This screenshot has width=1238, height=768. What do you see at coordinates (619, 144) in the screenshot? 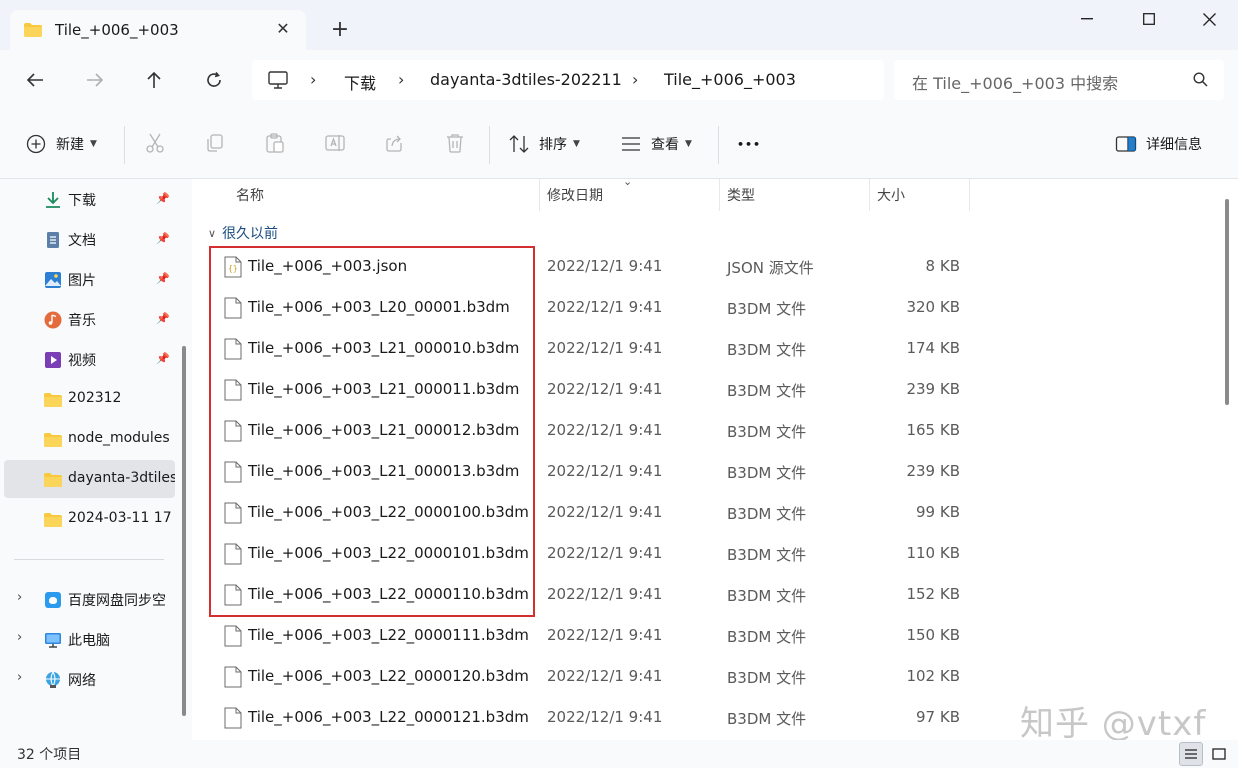
I see `command-bar: 新建 ▼ 排序 ▼ 查看 ▼ ••• 详细信息` at bounding box center [619, 144].